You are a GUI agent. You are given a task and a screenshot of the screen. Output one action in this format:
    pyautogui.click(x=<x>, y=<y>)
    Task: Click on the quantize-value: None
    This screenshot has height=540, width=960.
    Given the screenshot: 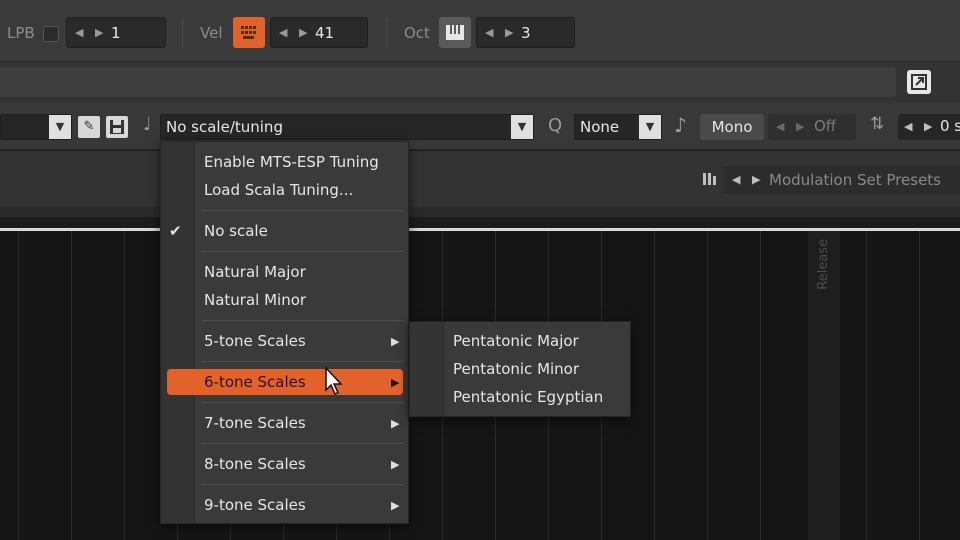 What is the action you would take?
    pyautogui.click(x=600, y=127)
    